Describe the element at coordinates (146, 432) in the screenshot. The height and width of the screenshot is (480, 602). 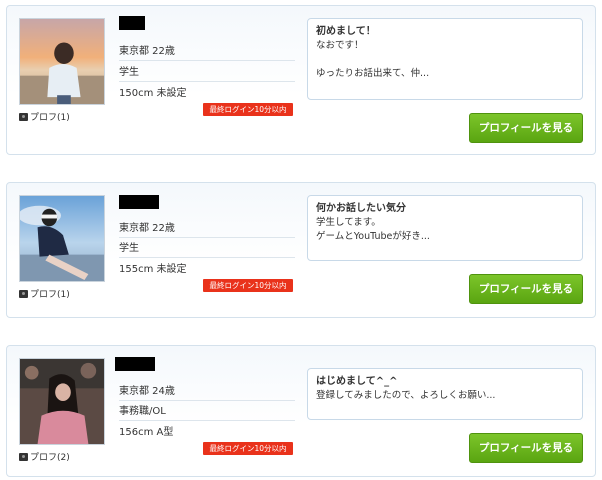
I see `height-blood: 156cm A型` at that location.